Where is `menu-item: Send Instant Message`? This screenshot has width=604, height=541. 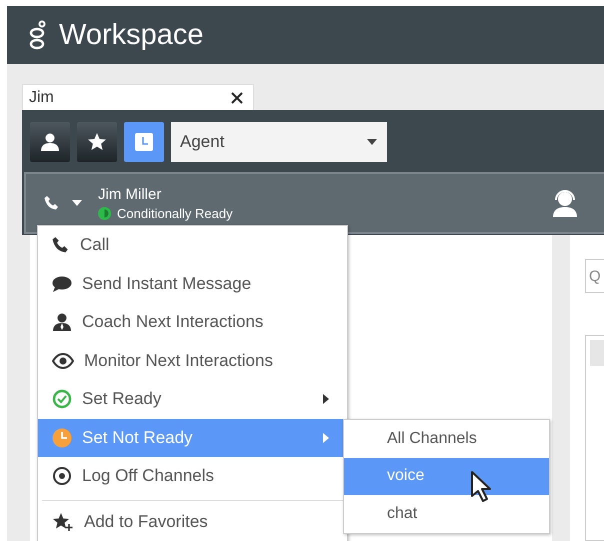 menu-item: Send Instant Message is located at coordinates (192, 283).